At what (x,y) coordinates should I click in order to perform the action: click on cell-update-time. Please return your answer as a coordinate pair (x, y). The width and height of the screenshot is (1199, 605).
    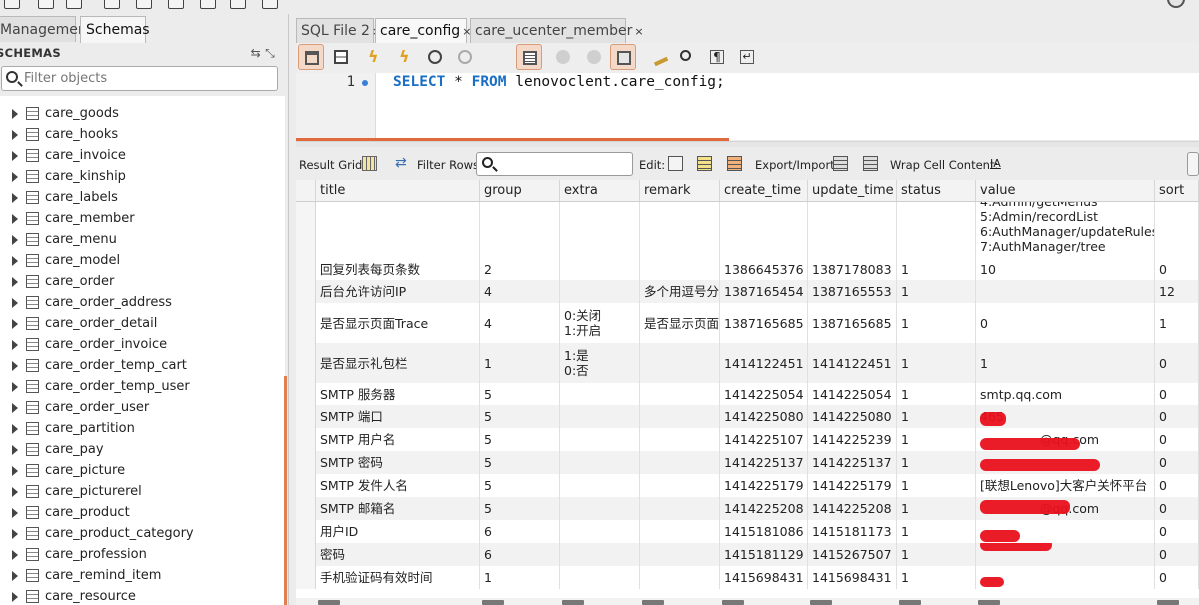
    Looking at the image, I should click on (852, 230).